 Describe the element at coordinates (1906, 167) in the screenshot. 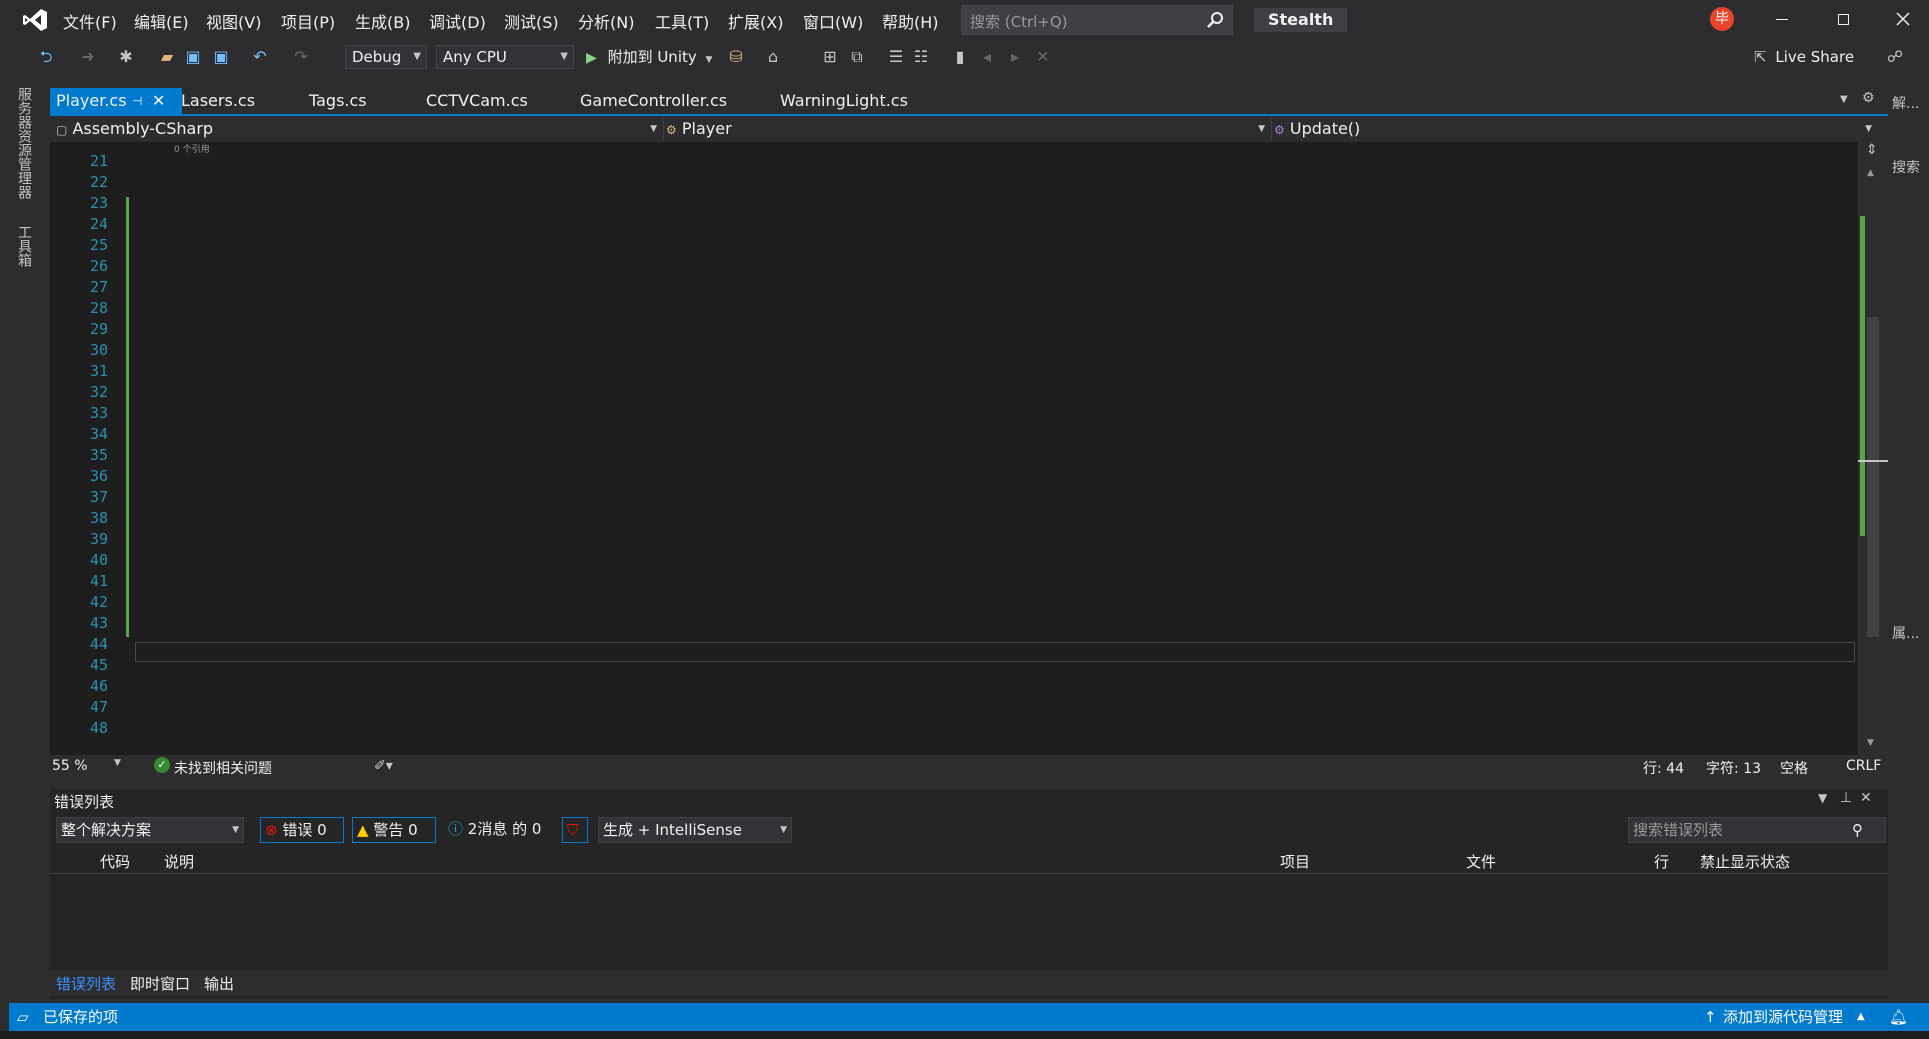

I see `search-tab: 搜索` at that location.